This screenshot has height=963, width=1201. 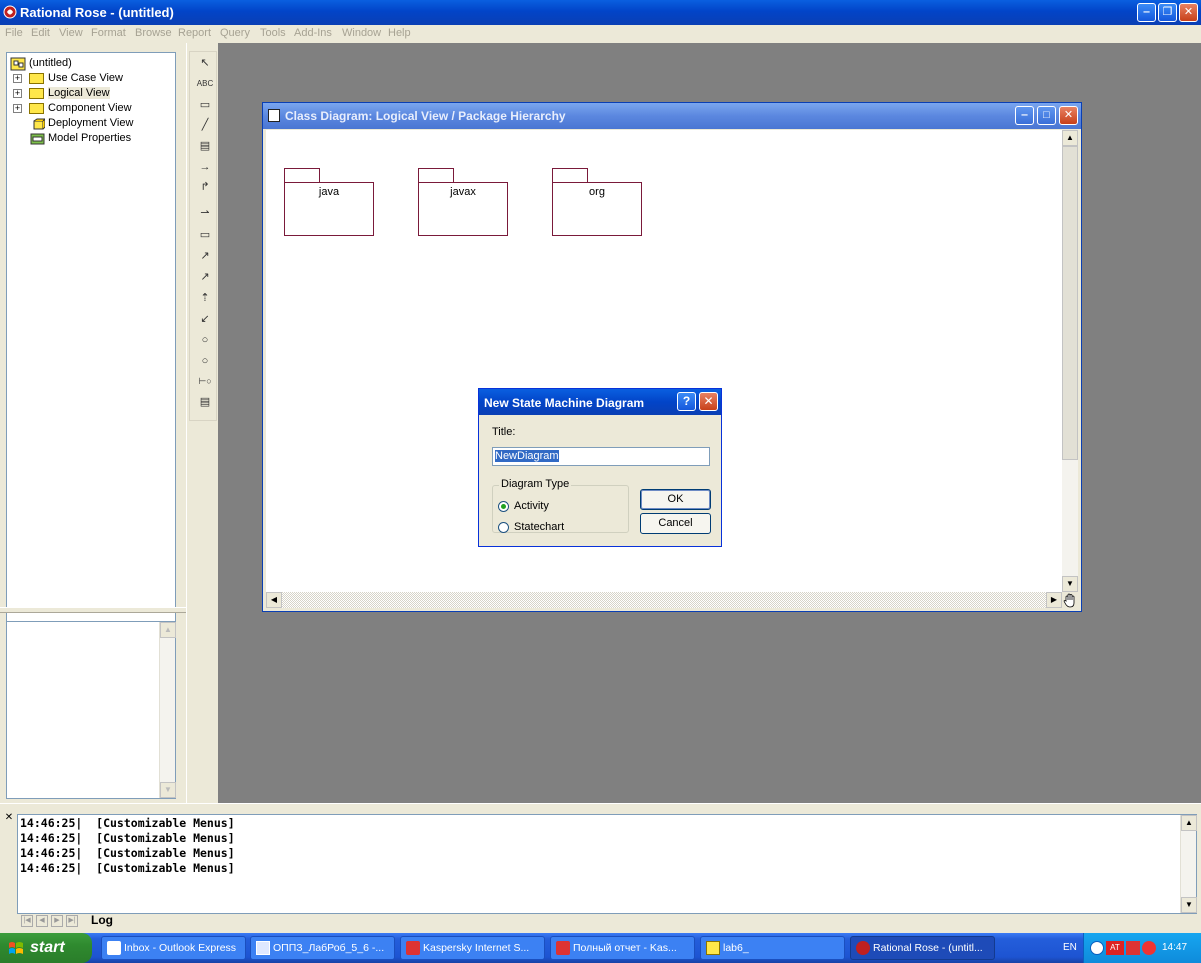 I want to click on help-button: ?, so click(x=686, y=401).